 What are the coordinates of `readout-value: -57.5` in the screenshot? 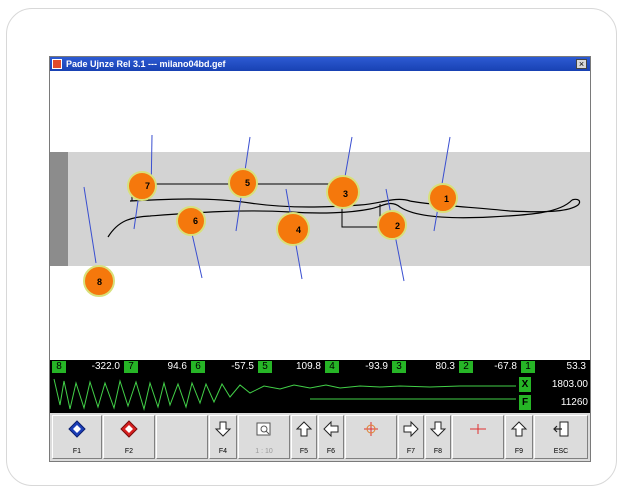 It's located at (231, 367).